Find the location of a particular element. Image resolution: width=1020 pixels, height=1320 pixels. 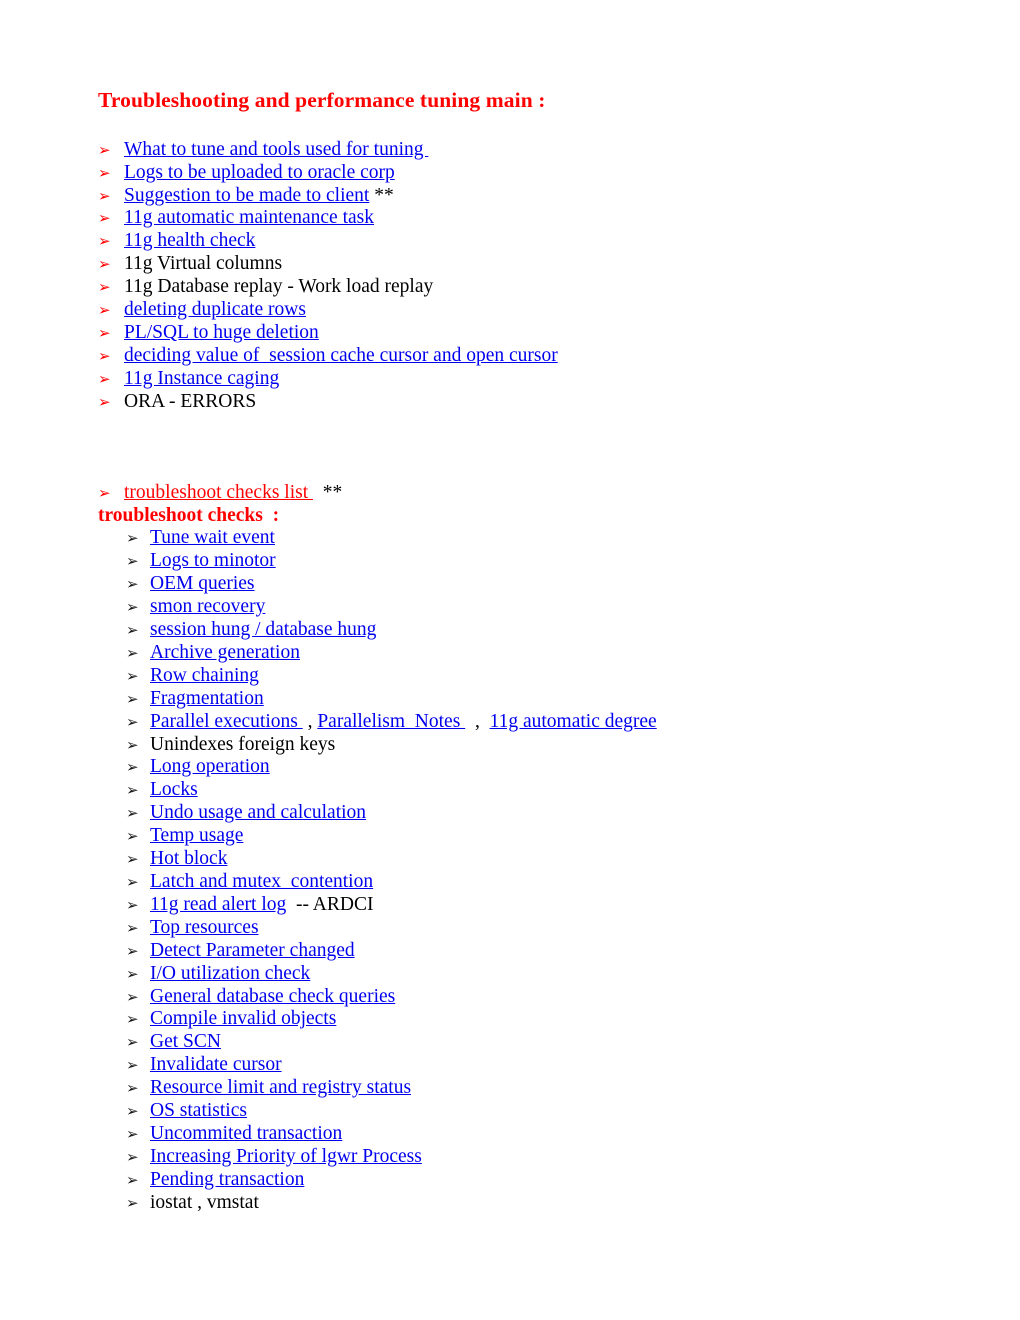

item-text: ** is located at coordinates (328, 492).